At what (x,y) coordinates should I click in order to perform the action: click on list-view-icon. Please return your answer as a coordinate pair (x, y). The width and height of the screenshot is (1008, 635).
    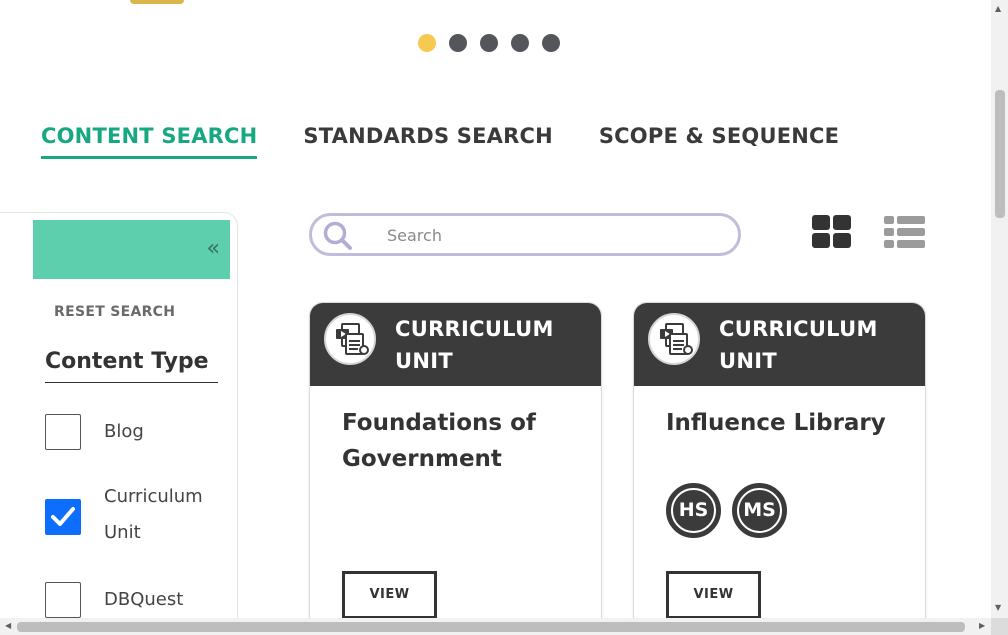
    Looking at the image, I should click on (904, 232).